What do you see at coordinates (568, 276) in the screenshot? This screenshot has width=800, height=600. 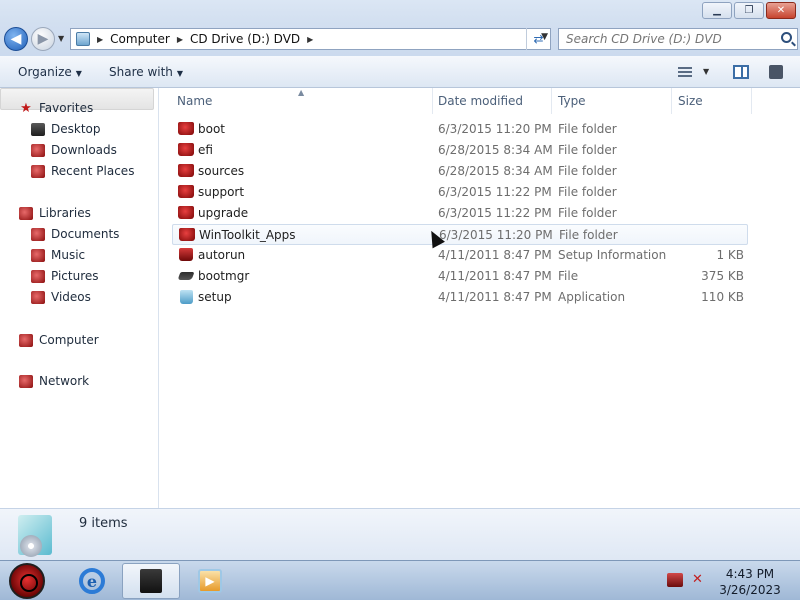 I see `file-type: File` at bounding box center [568, 276].